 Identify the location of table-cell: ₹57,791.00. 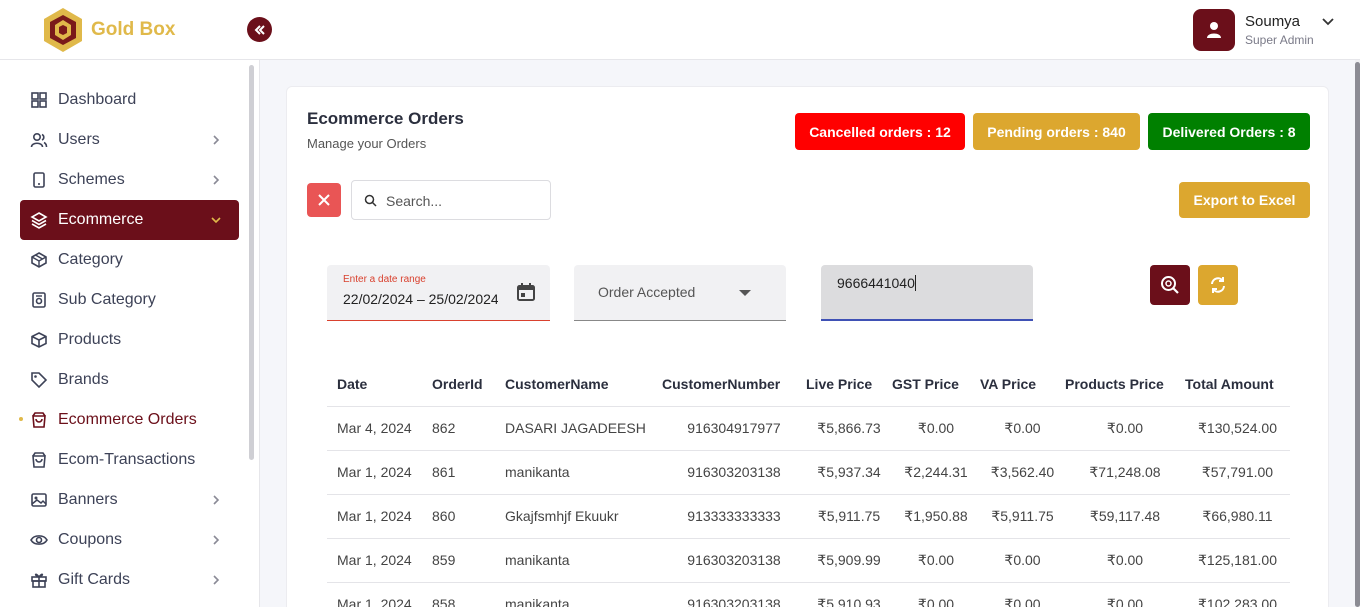
(1237, 472).